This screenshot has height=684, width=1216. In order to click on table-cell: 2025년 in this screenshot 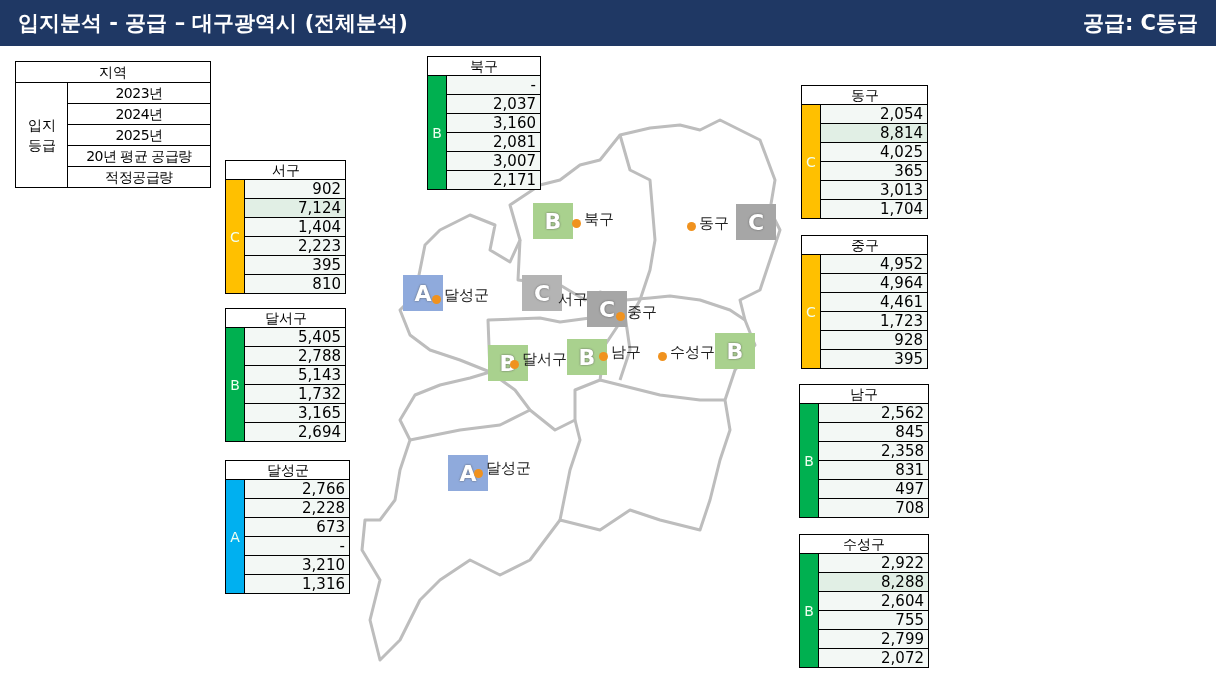, I will do `click(139, 135)`.